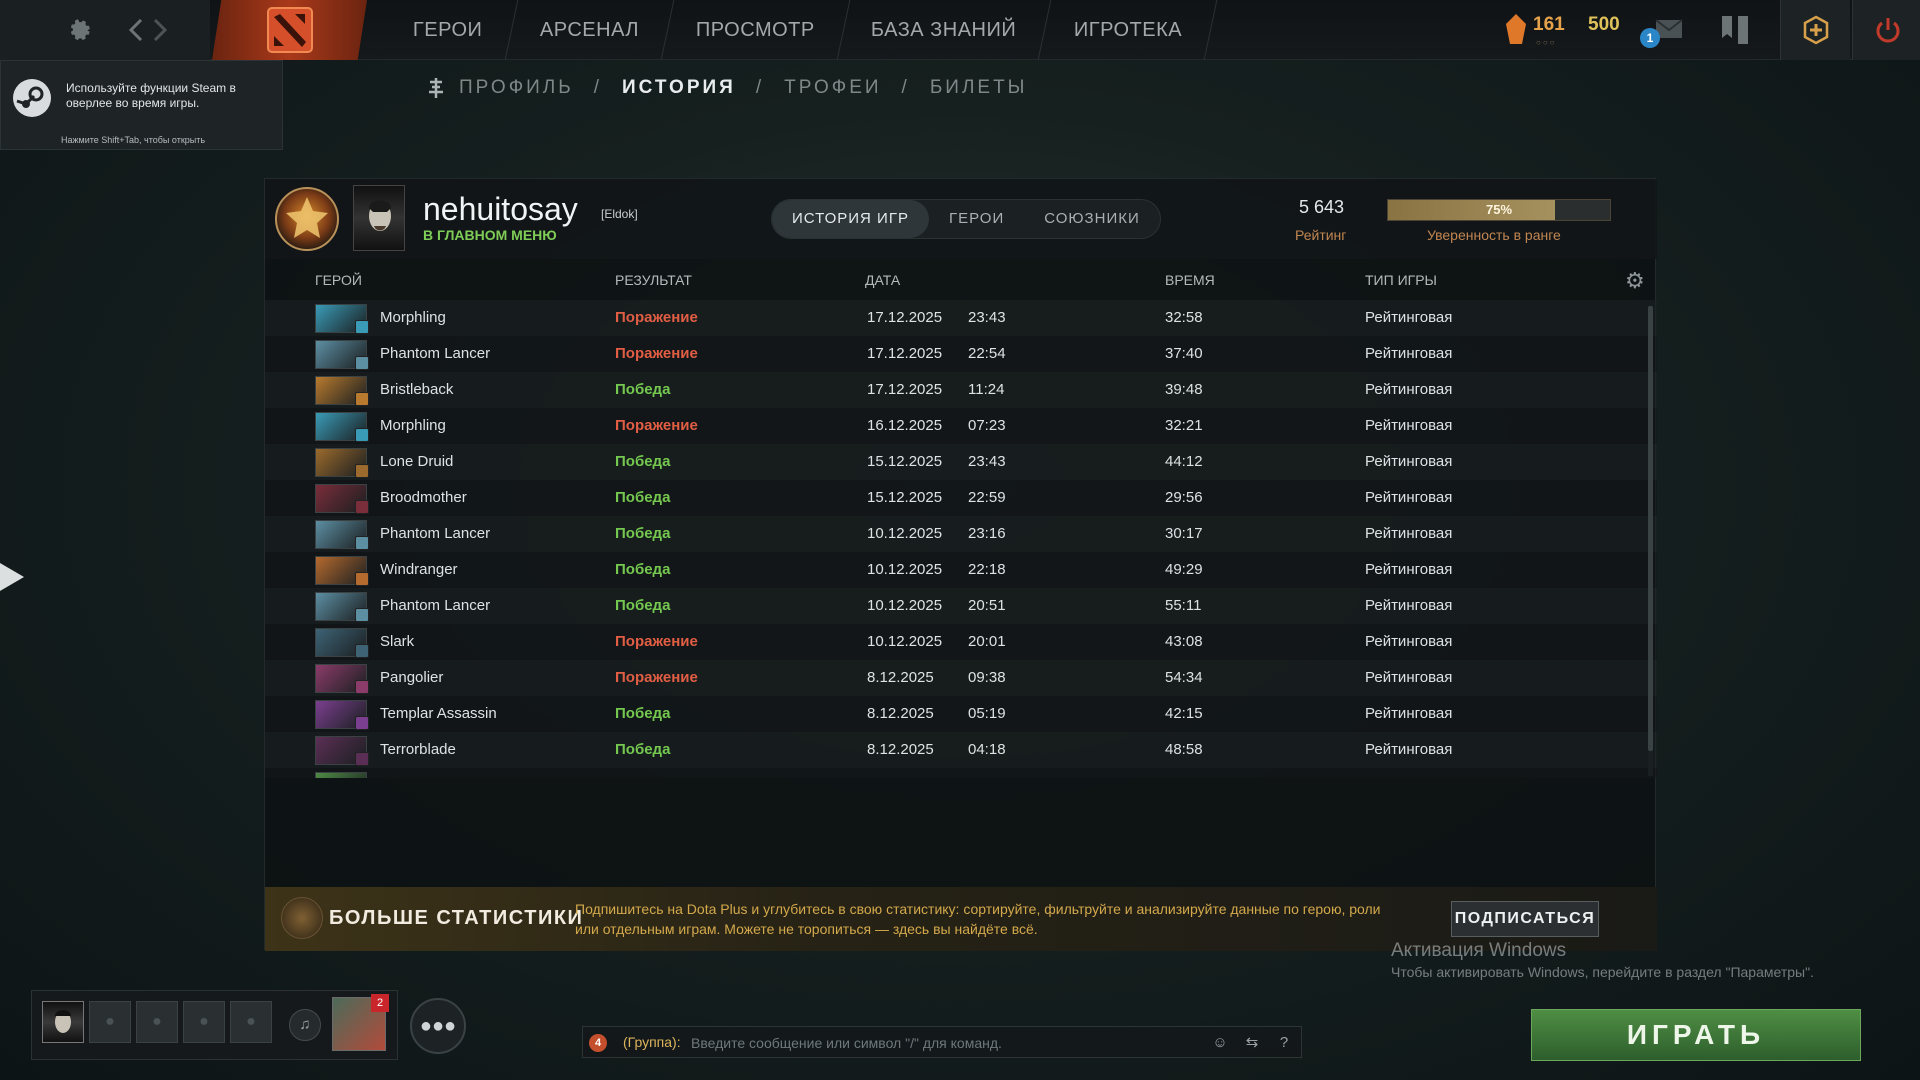  What do you see at coordinates (1401, 280) in the screenshot?
I see `column-header-game-type: ТИП ИГРЫ` at bounding box center [1401, 280].